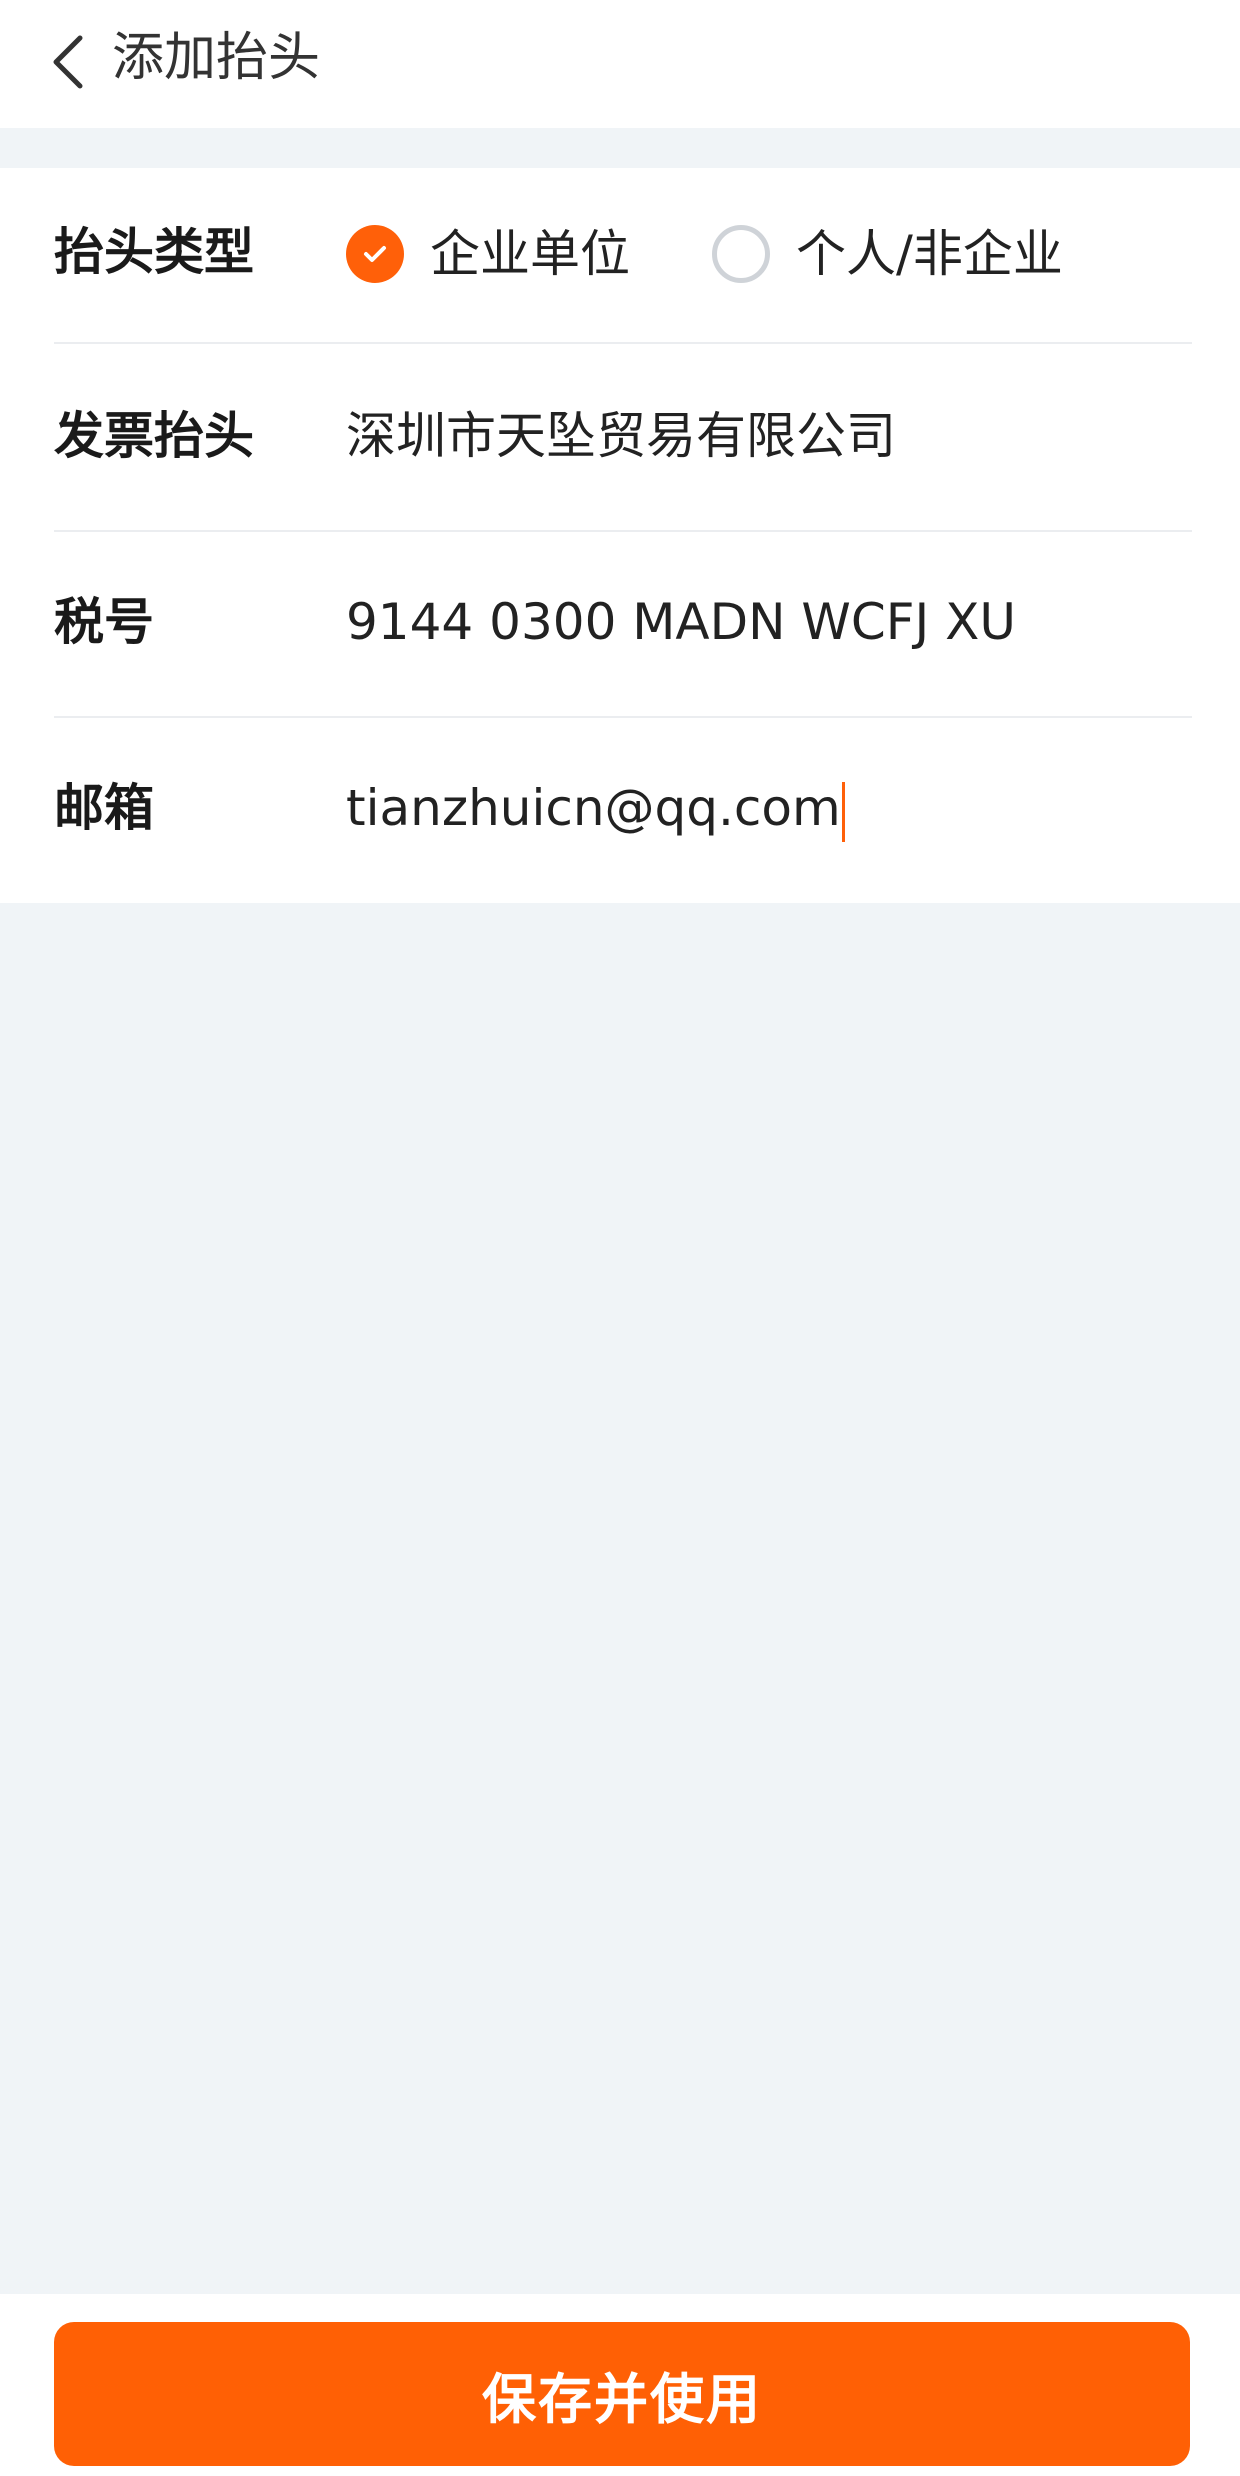  Describe the element at coordinates (929, 254) in the screenshot. I see `radio-individual-label: 个人/非企业` at that location.